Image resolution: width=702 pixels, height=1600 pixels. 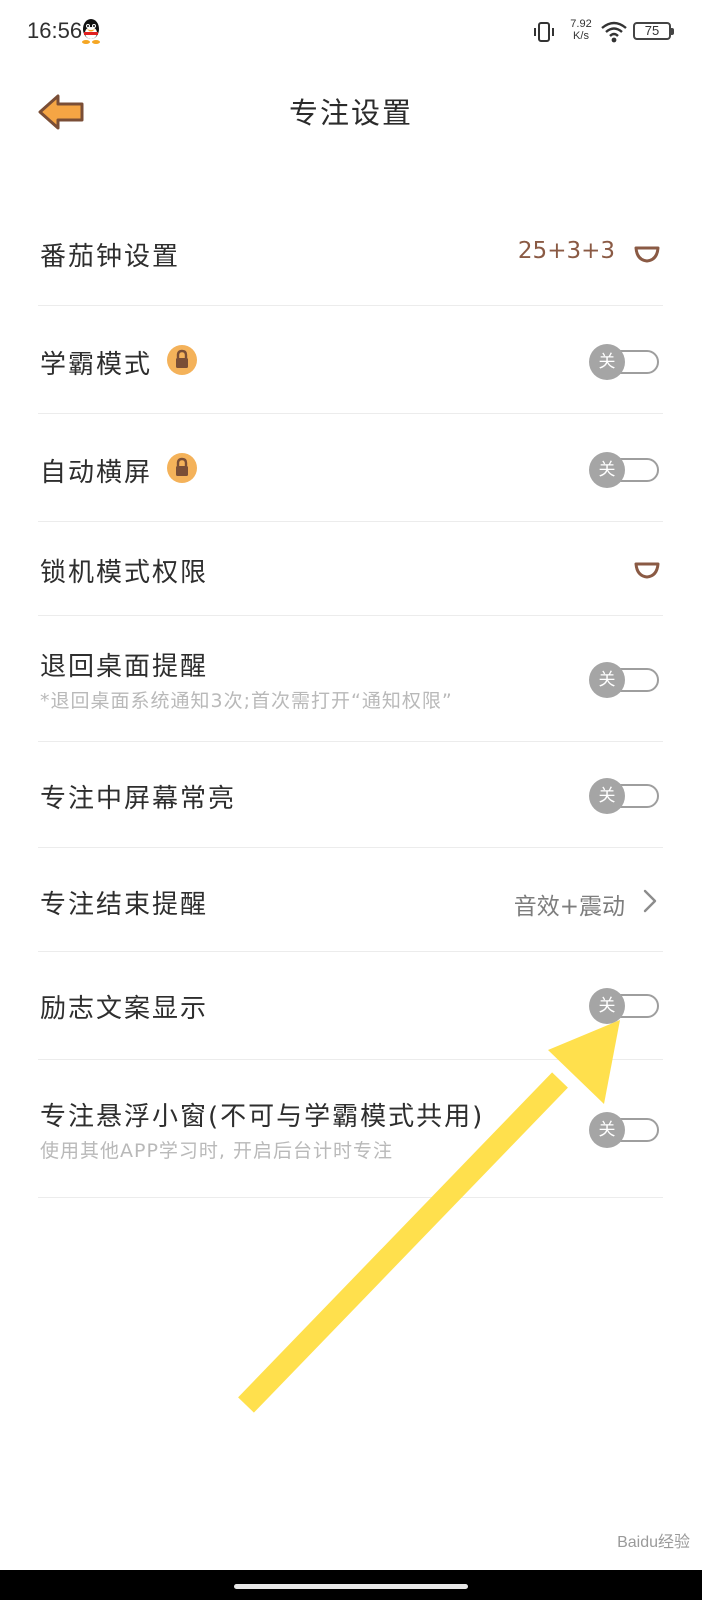 What do you see at coordinates (124, 1009) in the screenshot?
I see `motivation-text-label: 励志文案显示` at bounding box center [124, 1009].